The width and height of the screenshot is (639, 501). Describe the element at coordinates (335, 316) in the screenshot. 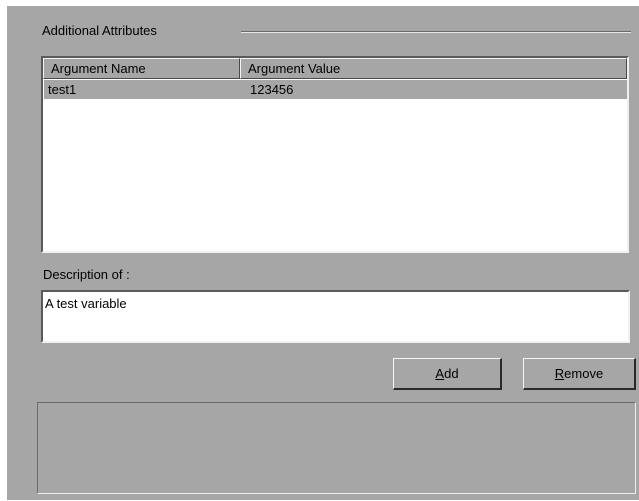

I see `description-field: A test variable` at that location.